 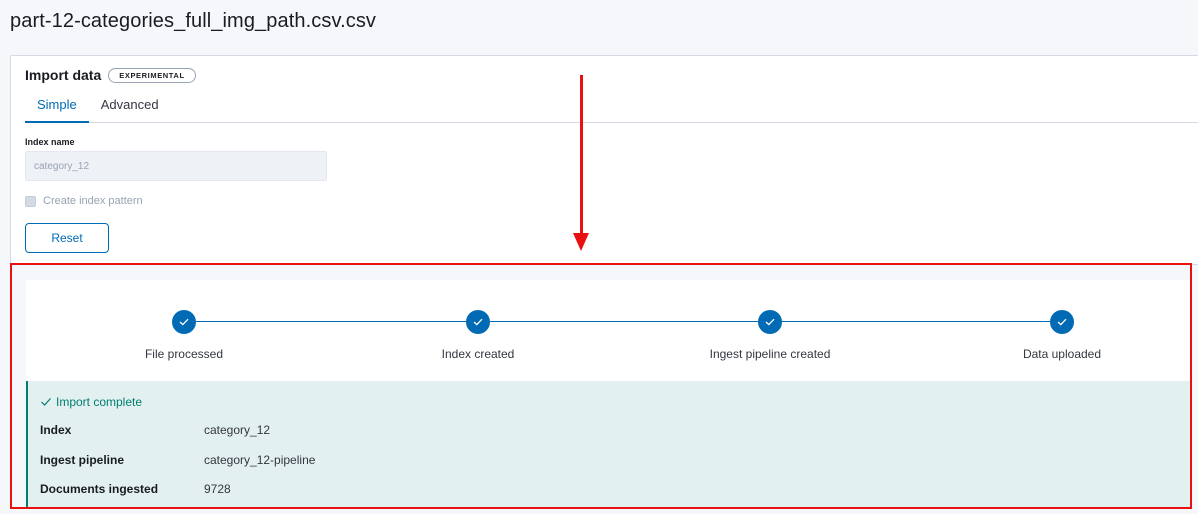 What do you see at coordinates (50, 142) in the screenshot?
I see `index-name-label: Index name` at bounding box center [50, 142].